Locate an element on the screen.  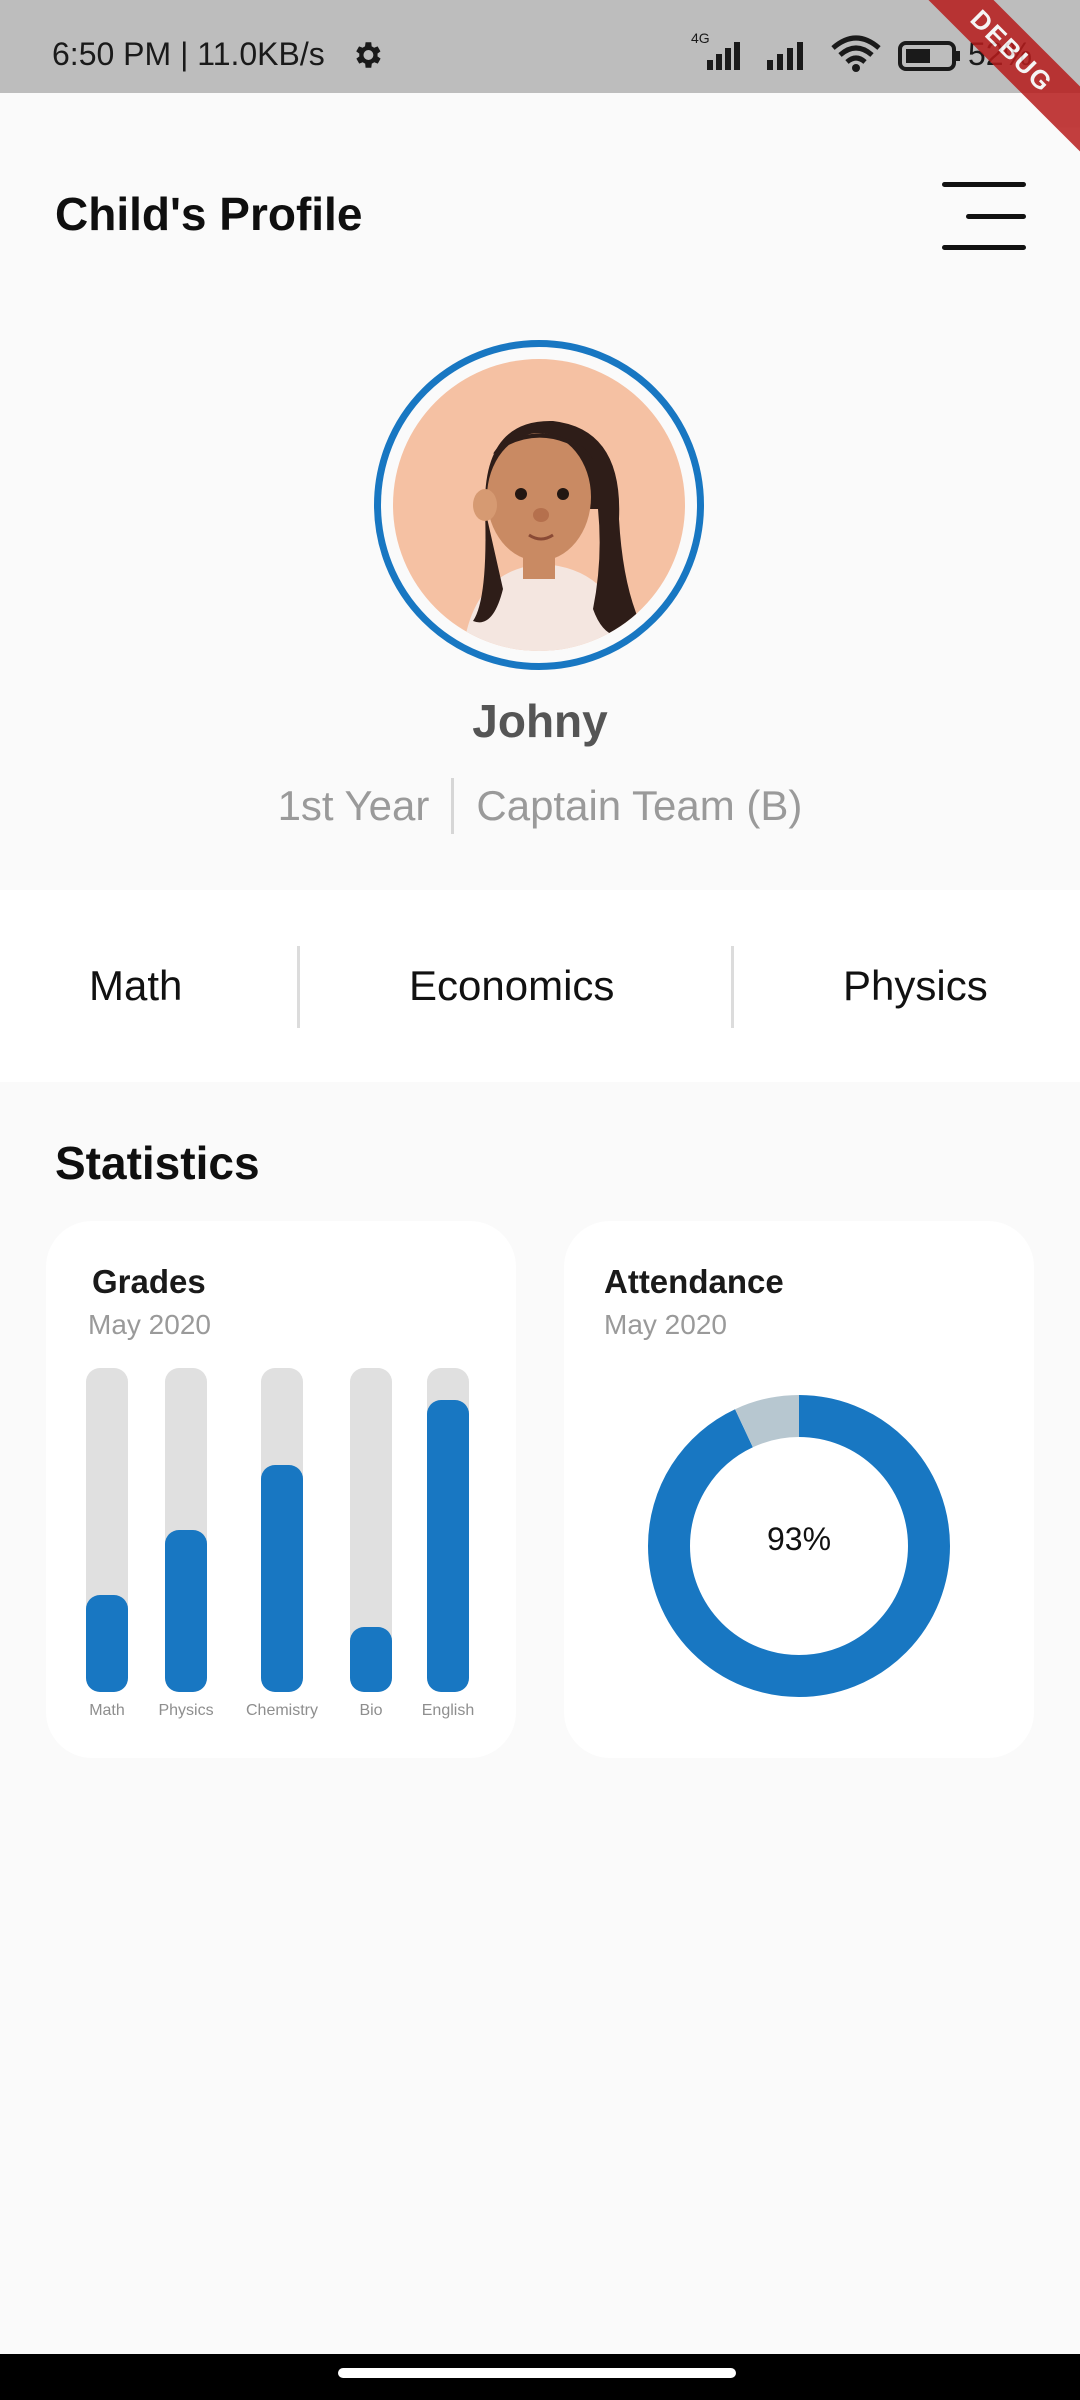
navigation-bar is located at coordinates (540, 2377).